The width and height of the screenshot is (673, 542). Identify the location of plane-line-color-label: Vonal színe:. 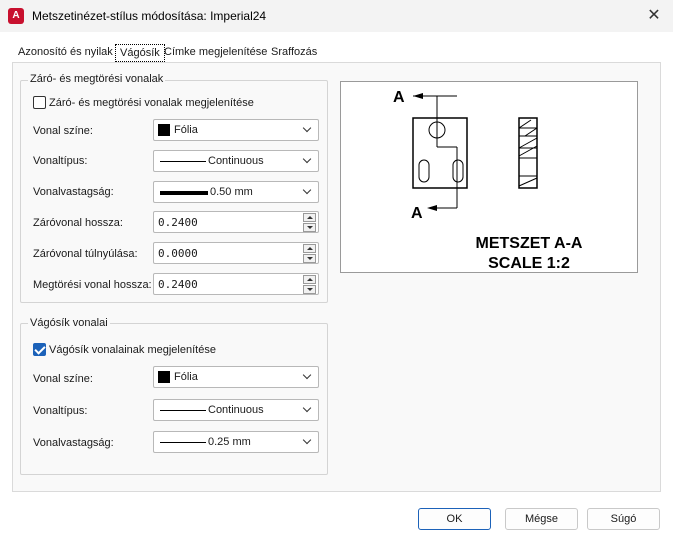
(63, 379).